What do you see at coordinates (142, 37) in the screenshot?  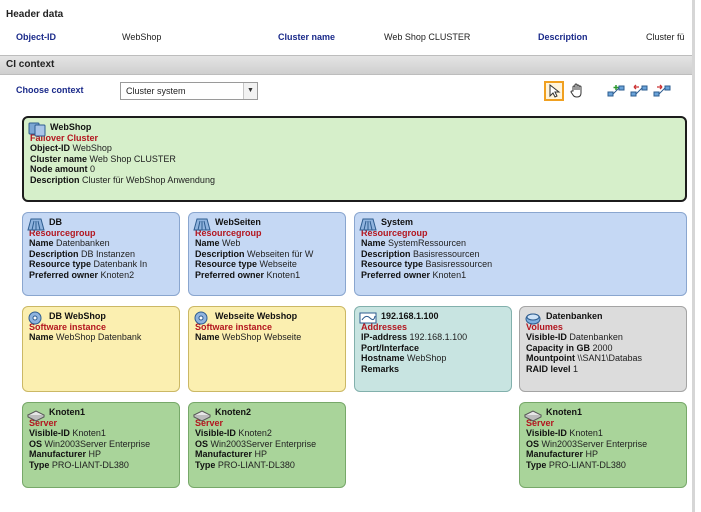 I see `object-id-value: WebShop` at bounding box center [142, 37].